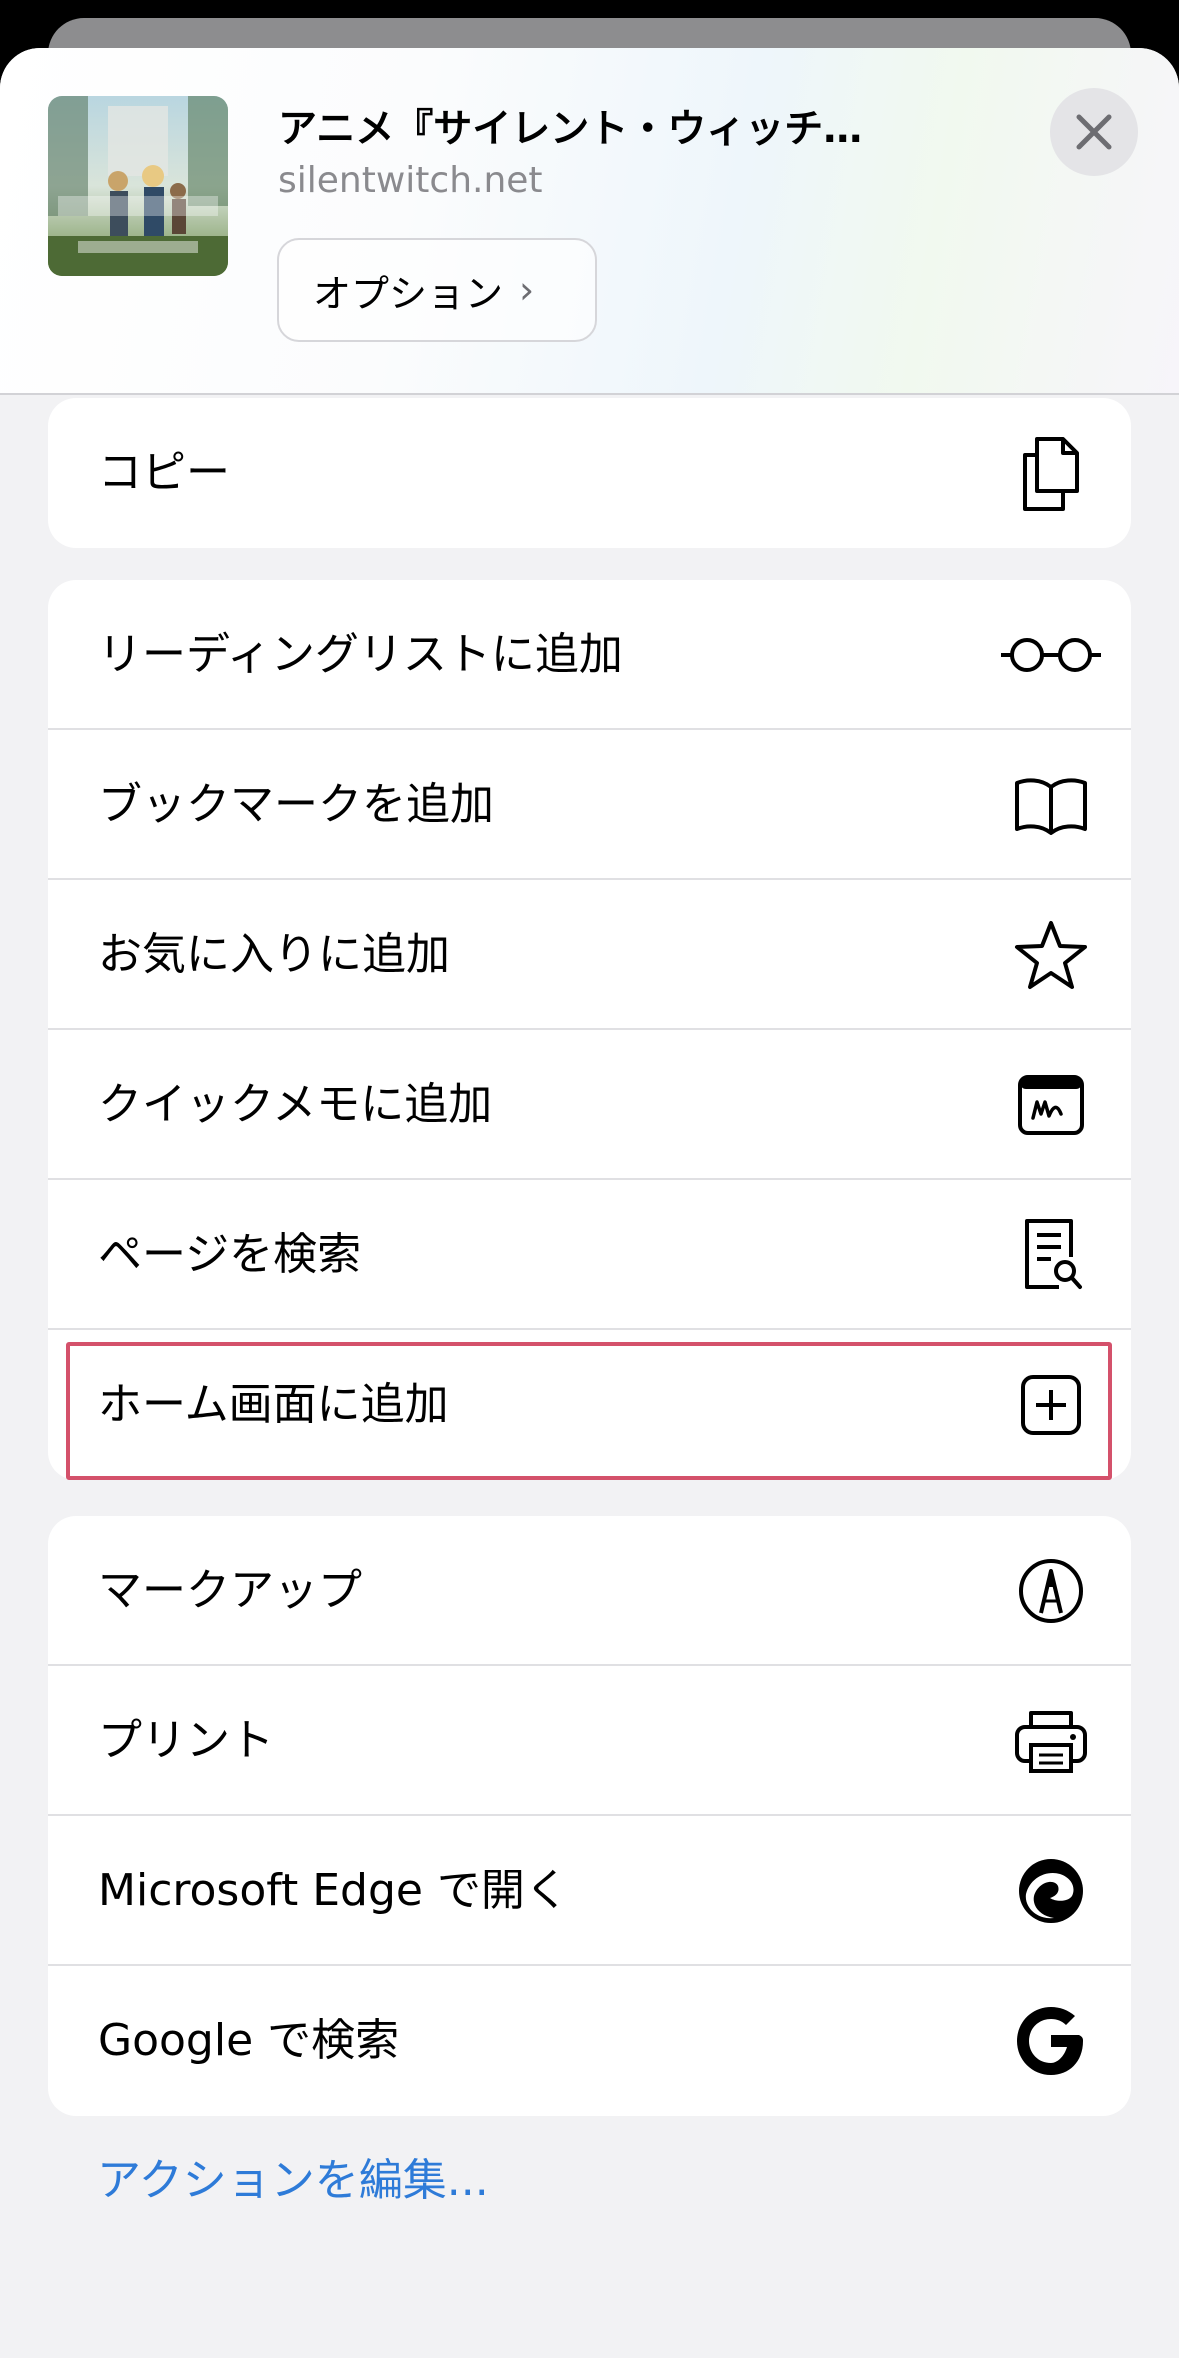  Describe the element at coordinates (360, 654) in the screenshot. I see `action-label: リーディングリストに追加` at that location.